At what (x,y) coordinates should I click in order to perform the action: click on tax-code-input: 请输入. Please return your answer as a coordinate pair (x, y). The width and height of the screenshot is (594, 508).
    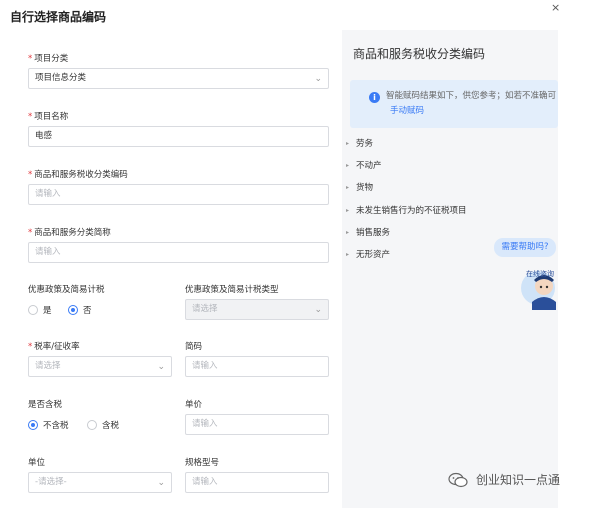
    Looking at the image, I should click on (178, 194).